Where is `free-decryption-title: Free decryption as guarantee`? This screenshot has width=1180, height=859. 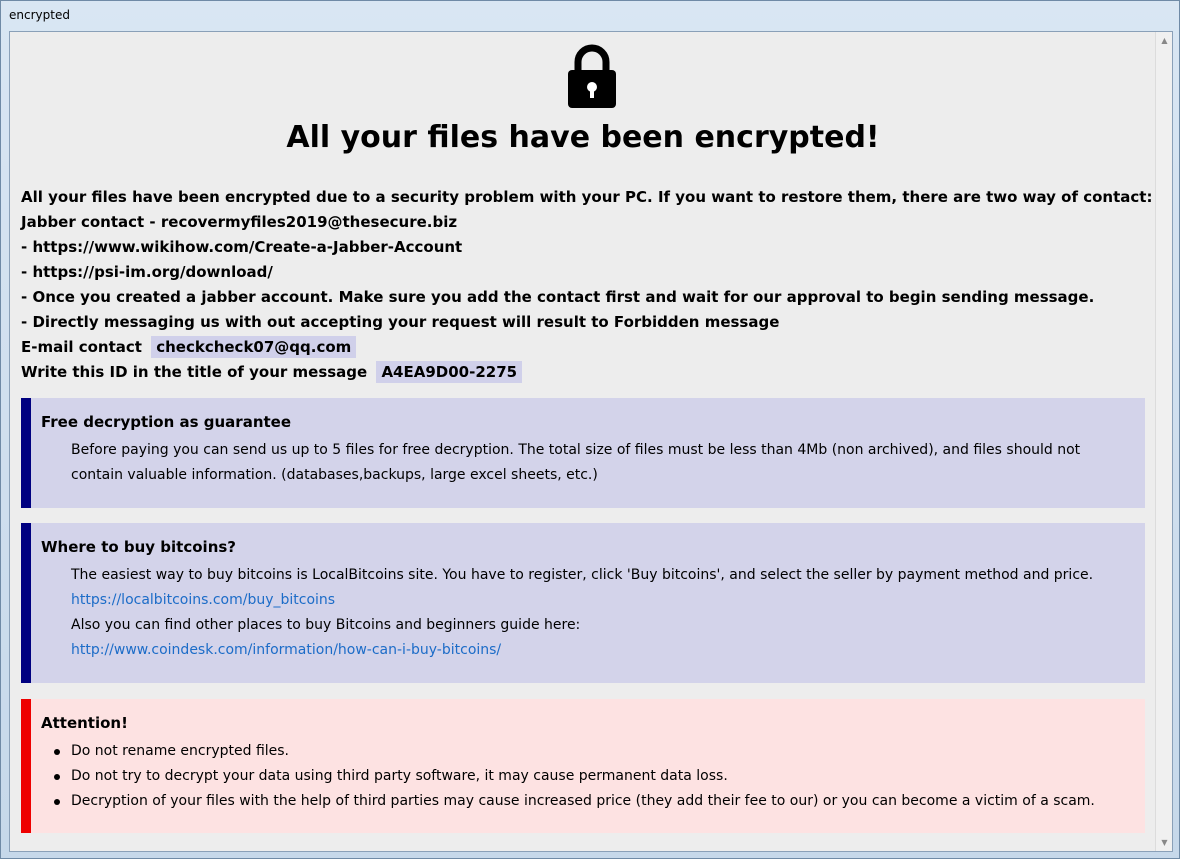
free-decryption-title: Free decryption as guarantee is located at coordinates (166, 422).